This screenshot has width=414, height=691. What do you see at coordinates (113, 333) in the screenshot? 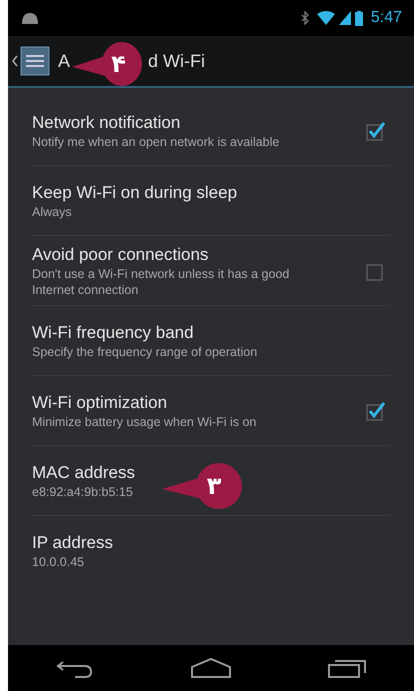
I see `setting-title: Wi-Fi frequency band` at bounding box center [113, 333].